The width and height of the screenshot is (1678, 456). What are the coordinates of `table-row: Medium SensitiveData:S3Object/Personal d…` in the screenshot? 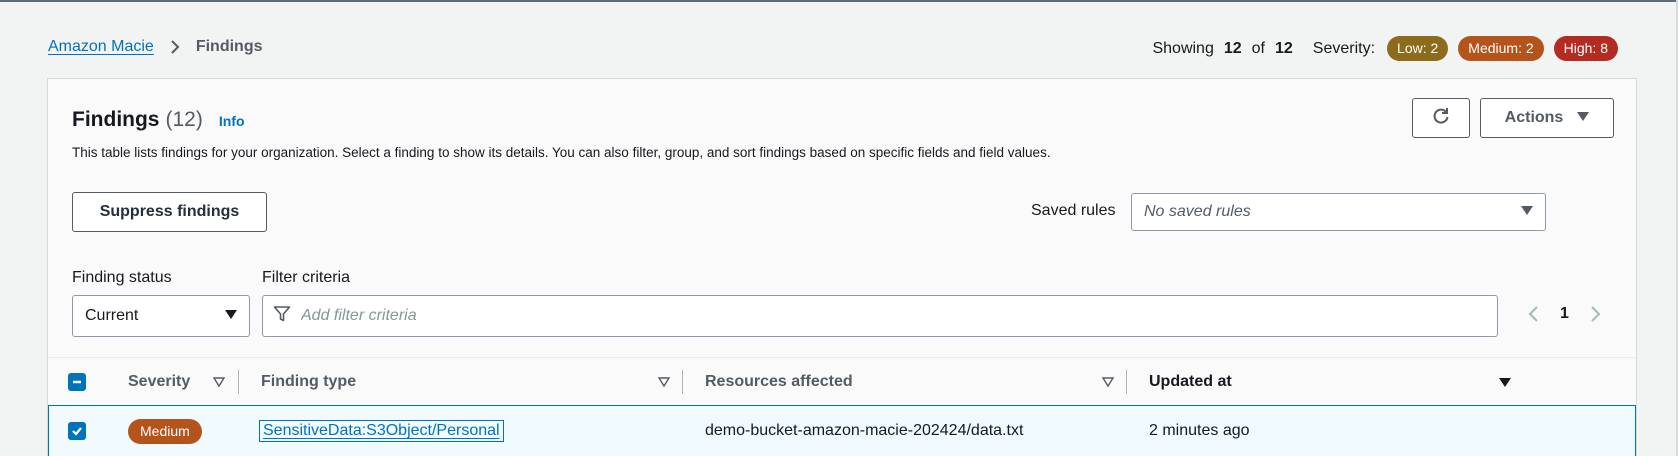 It's located at (842, 430).